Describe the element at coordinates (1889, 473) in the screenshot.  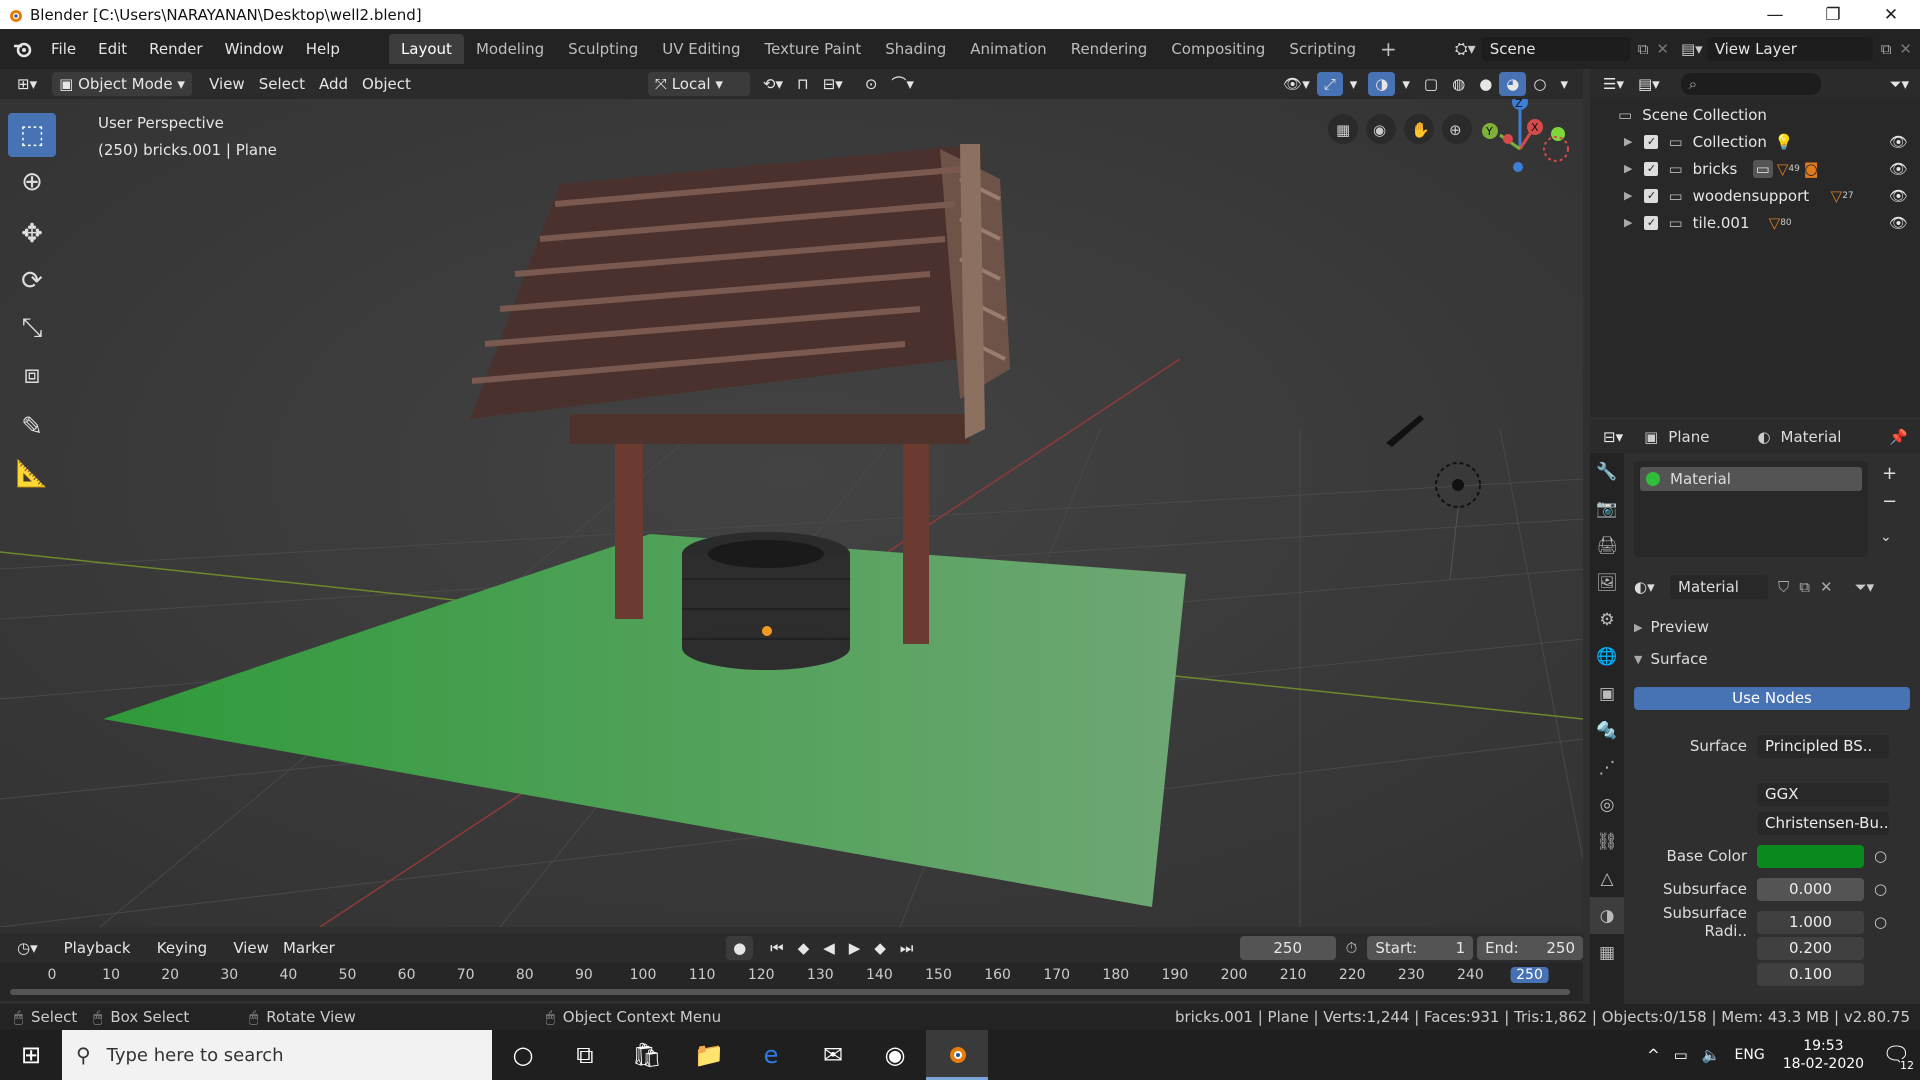
I see `add-slot-icon: +` at that location.